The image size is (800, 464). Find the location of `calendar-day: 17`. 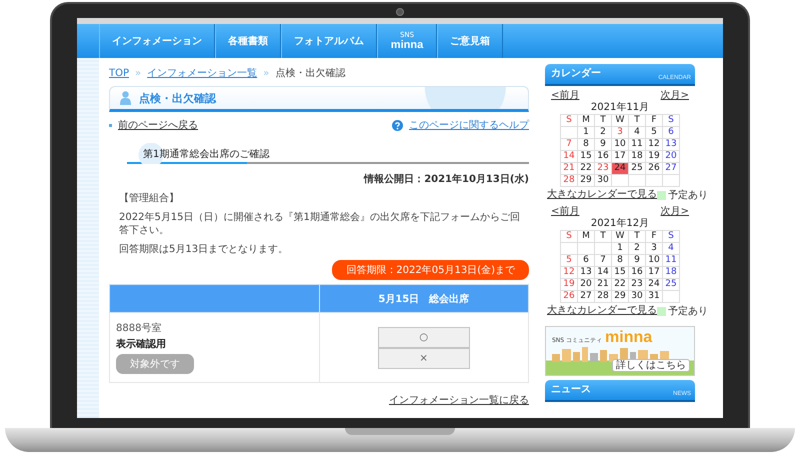

calendar-day: 17 is located at coordinates (654, 273).